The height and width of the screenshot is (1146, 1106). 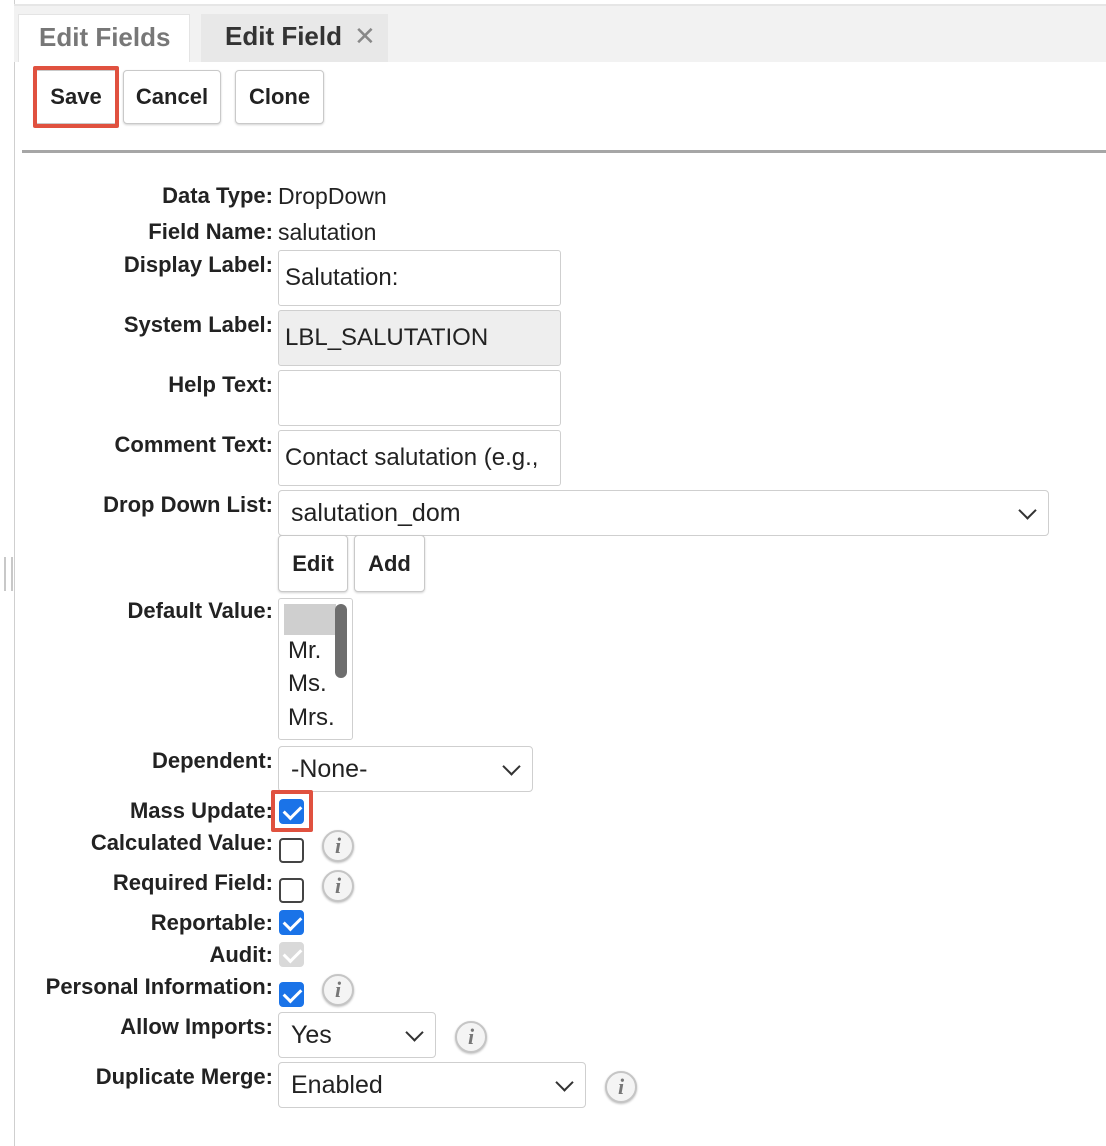 What do you see at coordinates (159, 986) in the screenshot?
I see `personal-information-label: Personal Information:` at bounding box center [159, 986].